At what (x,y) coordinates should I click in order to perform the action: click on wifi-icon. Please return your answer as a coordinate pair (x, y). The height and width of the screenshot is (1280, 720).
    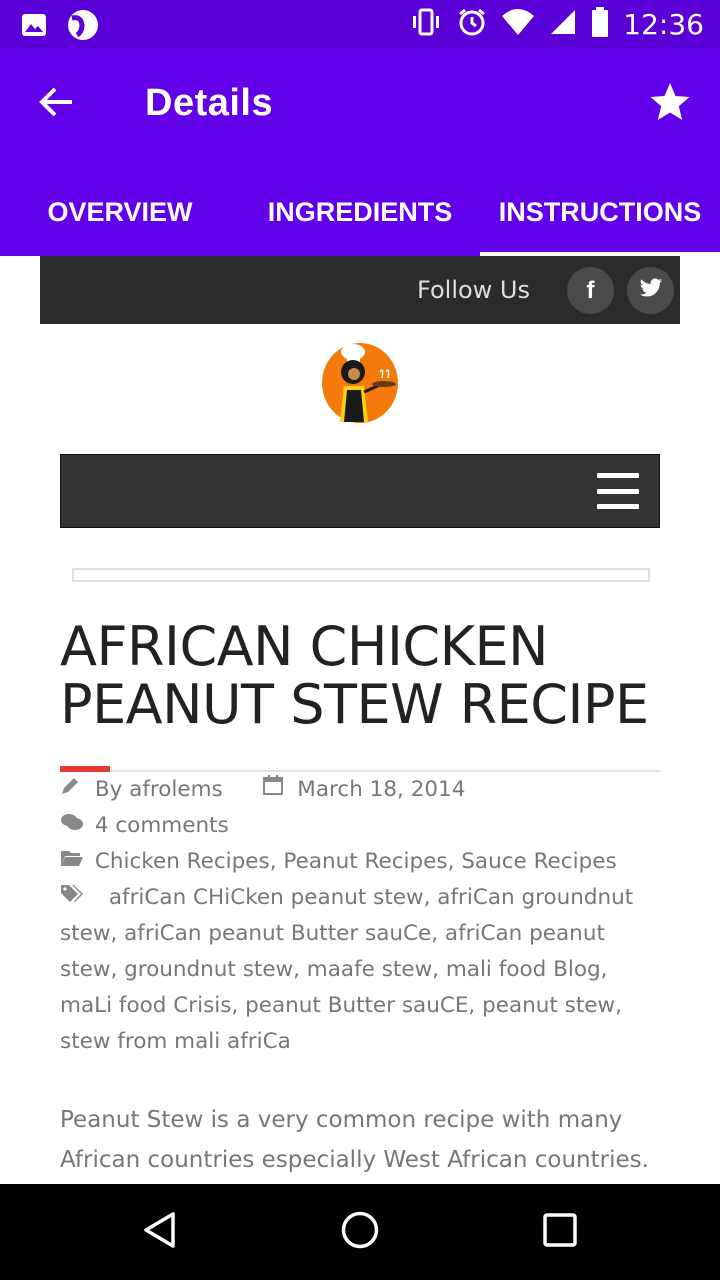
    Looking at the image, I should click on (518, 24).